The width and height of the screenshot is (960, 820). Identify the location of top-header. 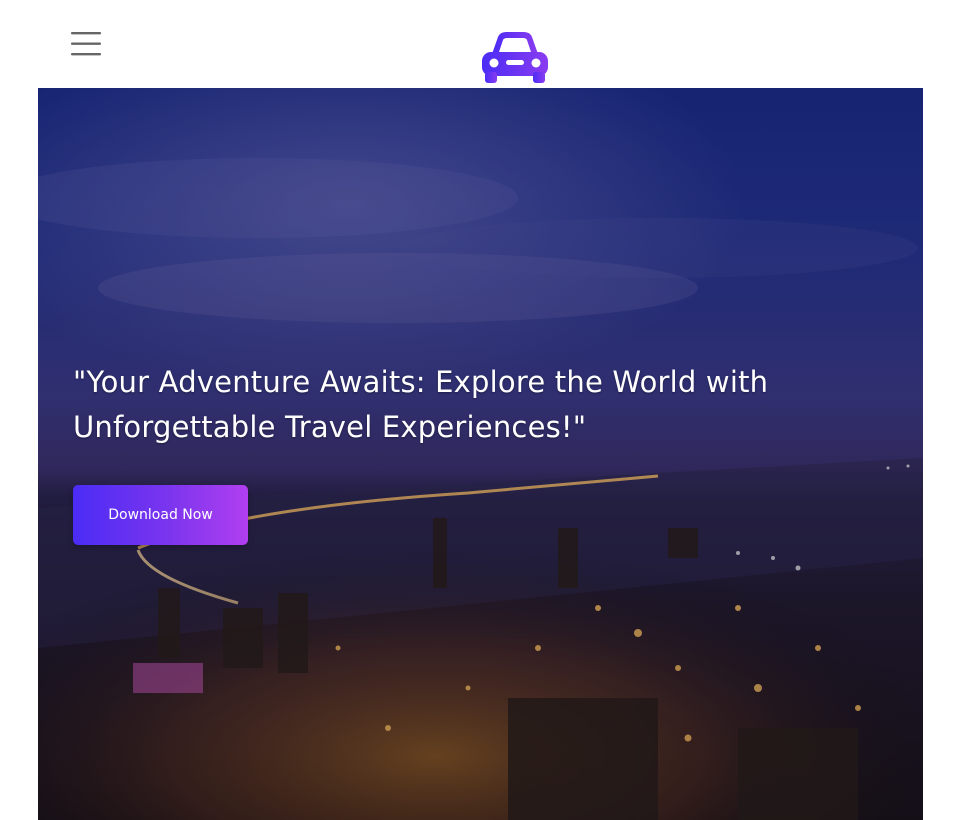
(480, 44).